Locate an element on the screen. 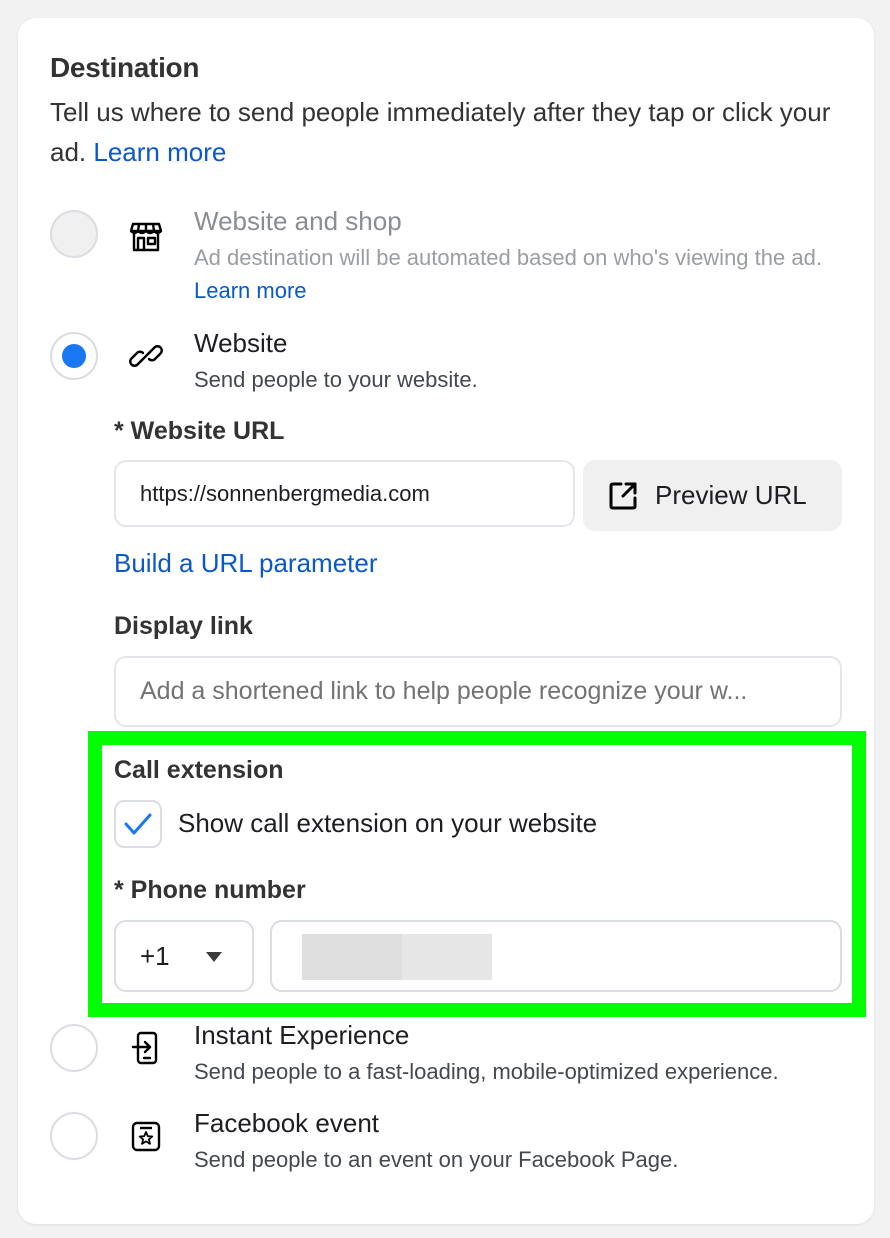 Image resolution: width=890 pixels, height=1238 pixels. redacted-phone-value is located at coordinates (397, 957).